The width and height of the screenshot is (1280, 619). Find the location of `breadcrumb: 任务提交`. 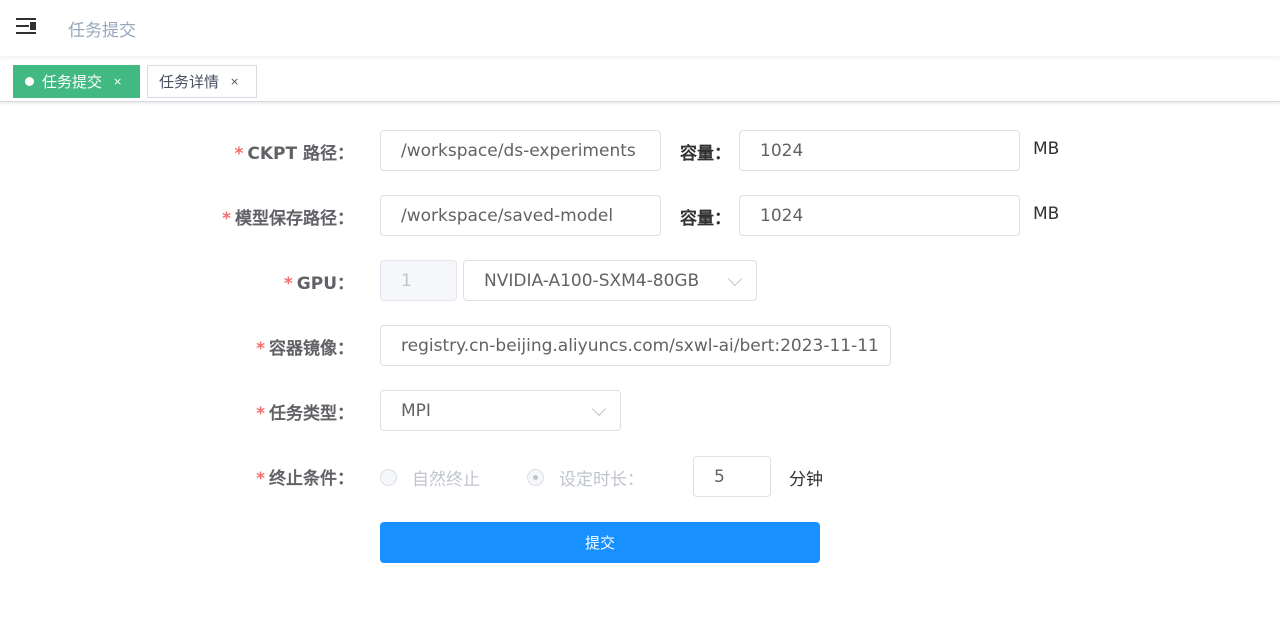

breadcrumb: 任务提交 is located at coordinates (102, 28).